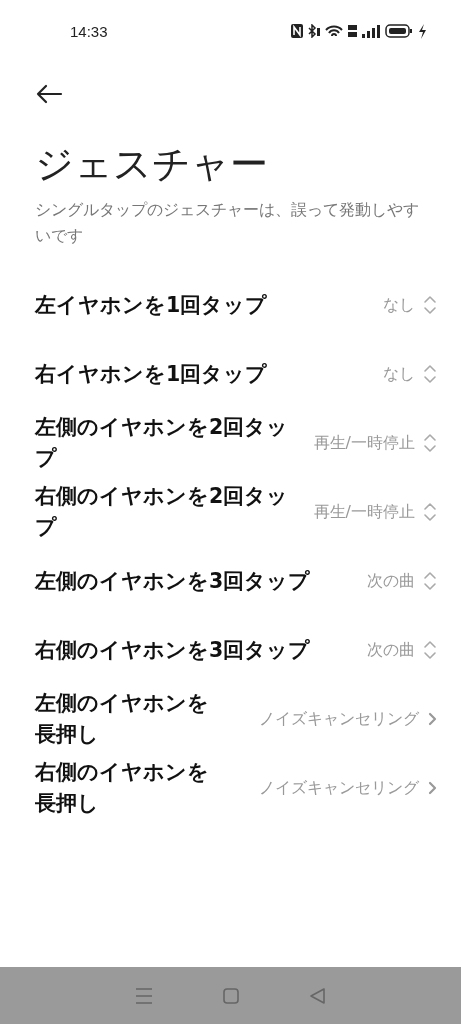 Image resolution: width=461 pixels, height=1024 pixels. Describe the element at coordinates (89, 31) in the screenshot. I see `status-time: 14:33` at that location.